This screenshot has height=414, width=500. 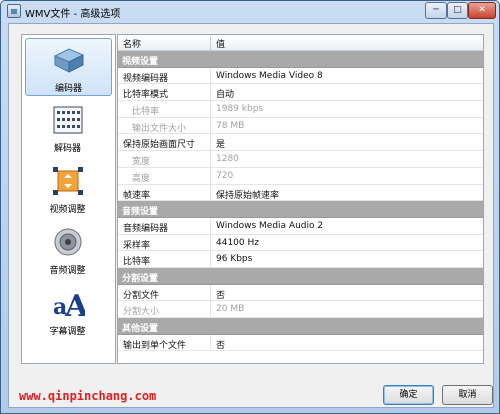 I want to click on table-row: 宽度 1280, so click(x=300, y=159).